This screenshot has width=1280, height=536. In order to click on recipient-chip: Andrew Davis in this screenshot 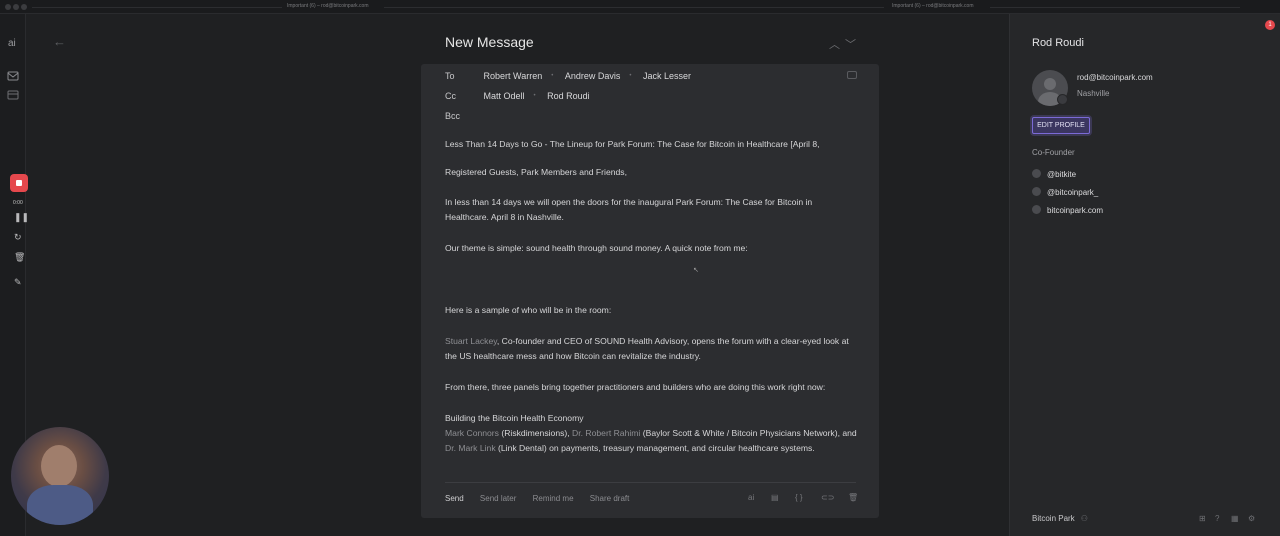, I will do `click(593, 76)`.